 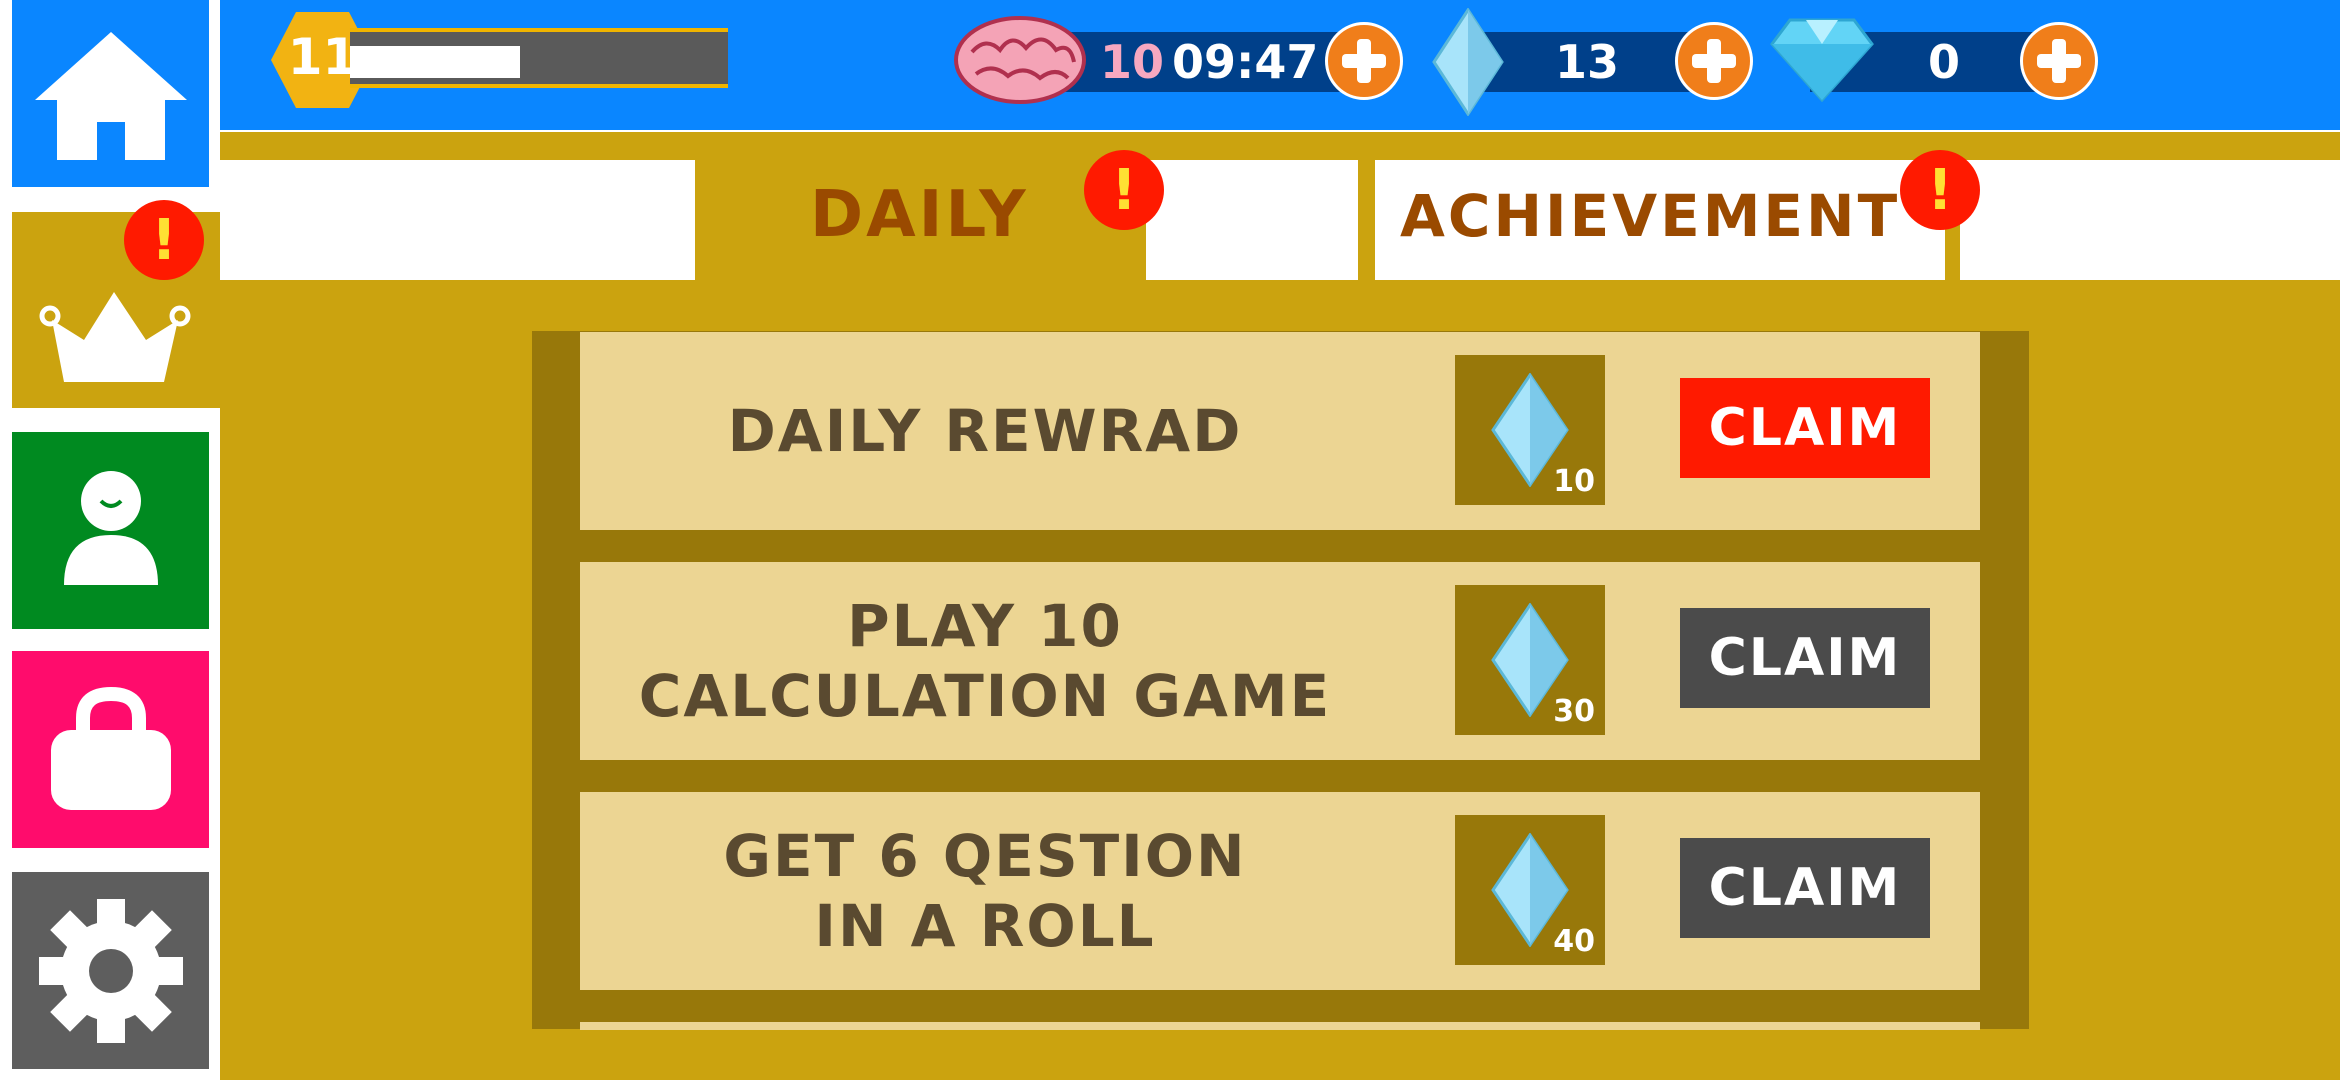 I want to click on energy-count: 10, so click(x=1132, y=62).